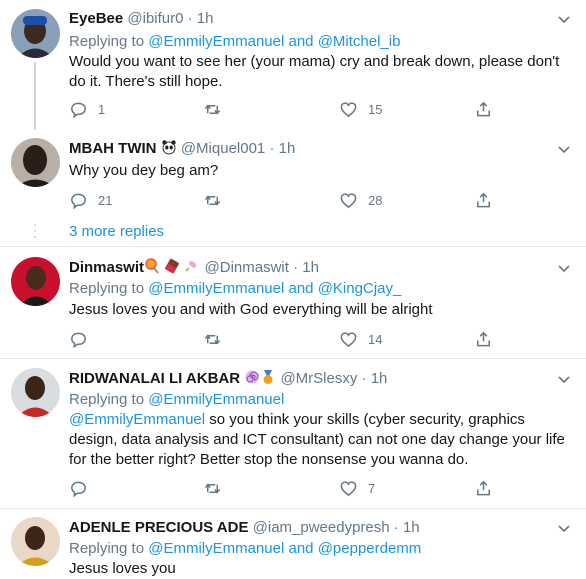 Image resolution: width=586 pixels, height=579 pixels. I want to click on reply-button: 21, so click(90, 200).